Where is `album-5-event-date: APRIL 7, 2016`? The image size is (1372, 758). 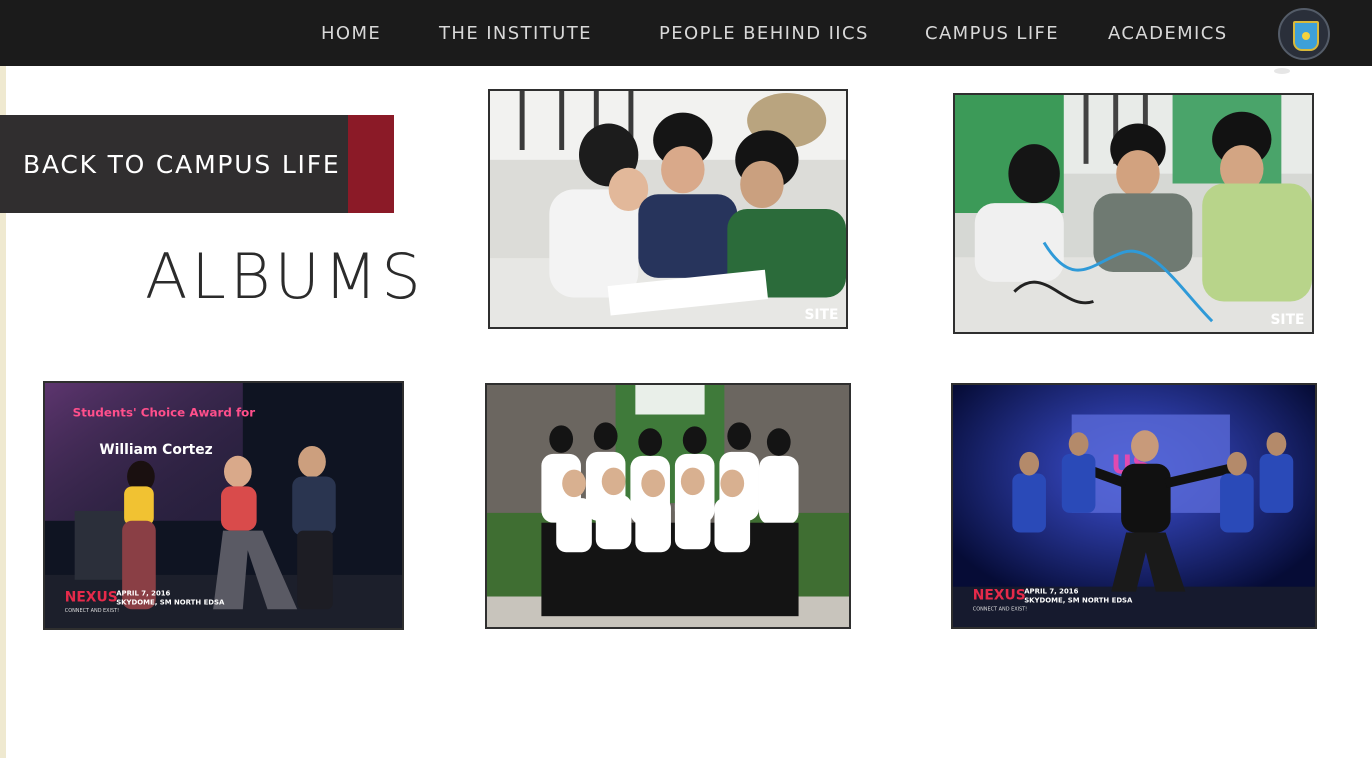
album-5-event-date: APRIL 7, 2016 is located at coordinates (1051, 592).